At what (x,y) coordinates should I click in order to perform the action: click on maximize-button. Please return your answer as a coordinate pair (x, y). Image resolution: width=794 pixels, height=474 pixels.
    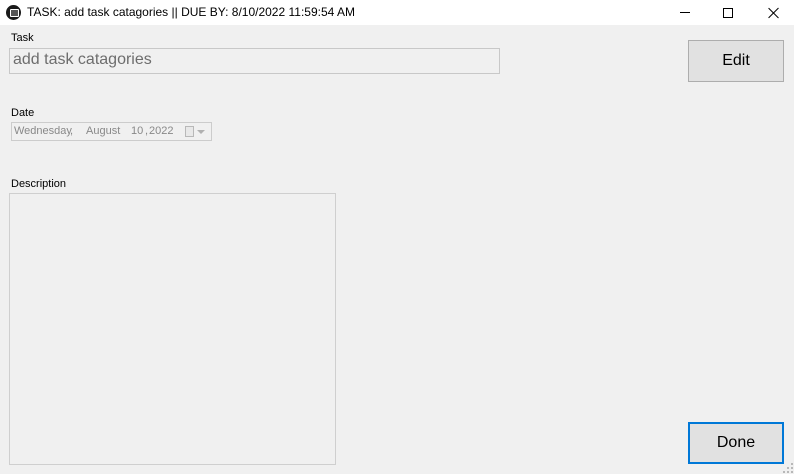
    Looking at the image, I should click on (728, 12).